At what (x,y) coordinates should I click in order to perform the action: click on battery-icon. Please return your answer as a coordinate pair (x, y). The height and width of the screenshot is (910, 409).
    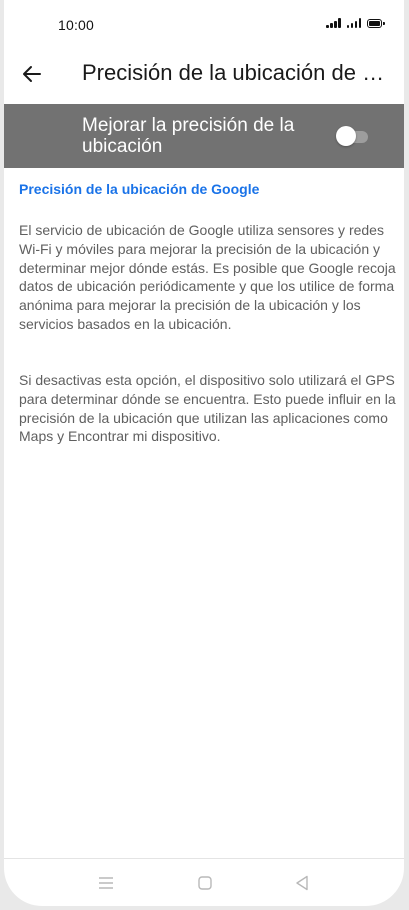
    Looking at the image, I should click on (376, 23).